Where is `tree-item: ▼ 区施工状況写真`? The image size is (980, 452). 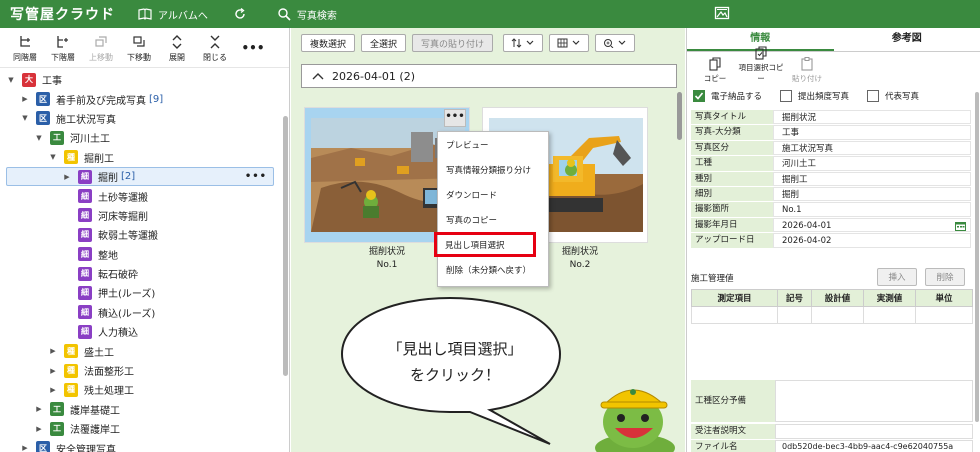 tree-item: ▼ 区施工状況写真 is located at coordinates (142, 118).